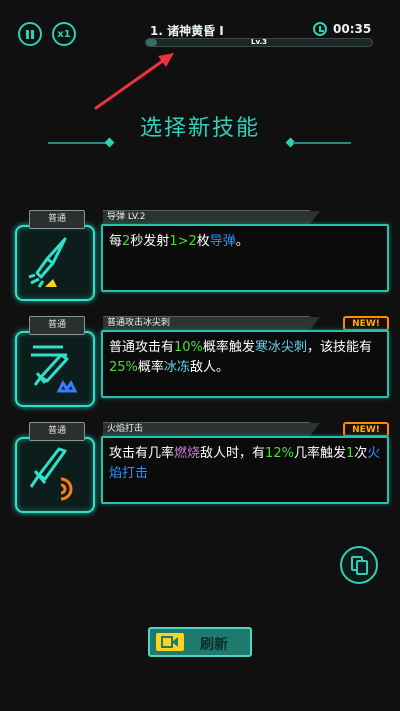 The image size is (400, 711). What do you see at coordinates (211, 429) in the screenshot?
I see `skill-name: 火焰打击` at bounding box center [211, 429].